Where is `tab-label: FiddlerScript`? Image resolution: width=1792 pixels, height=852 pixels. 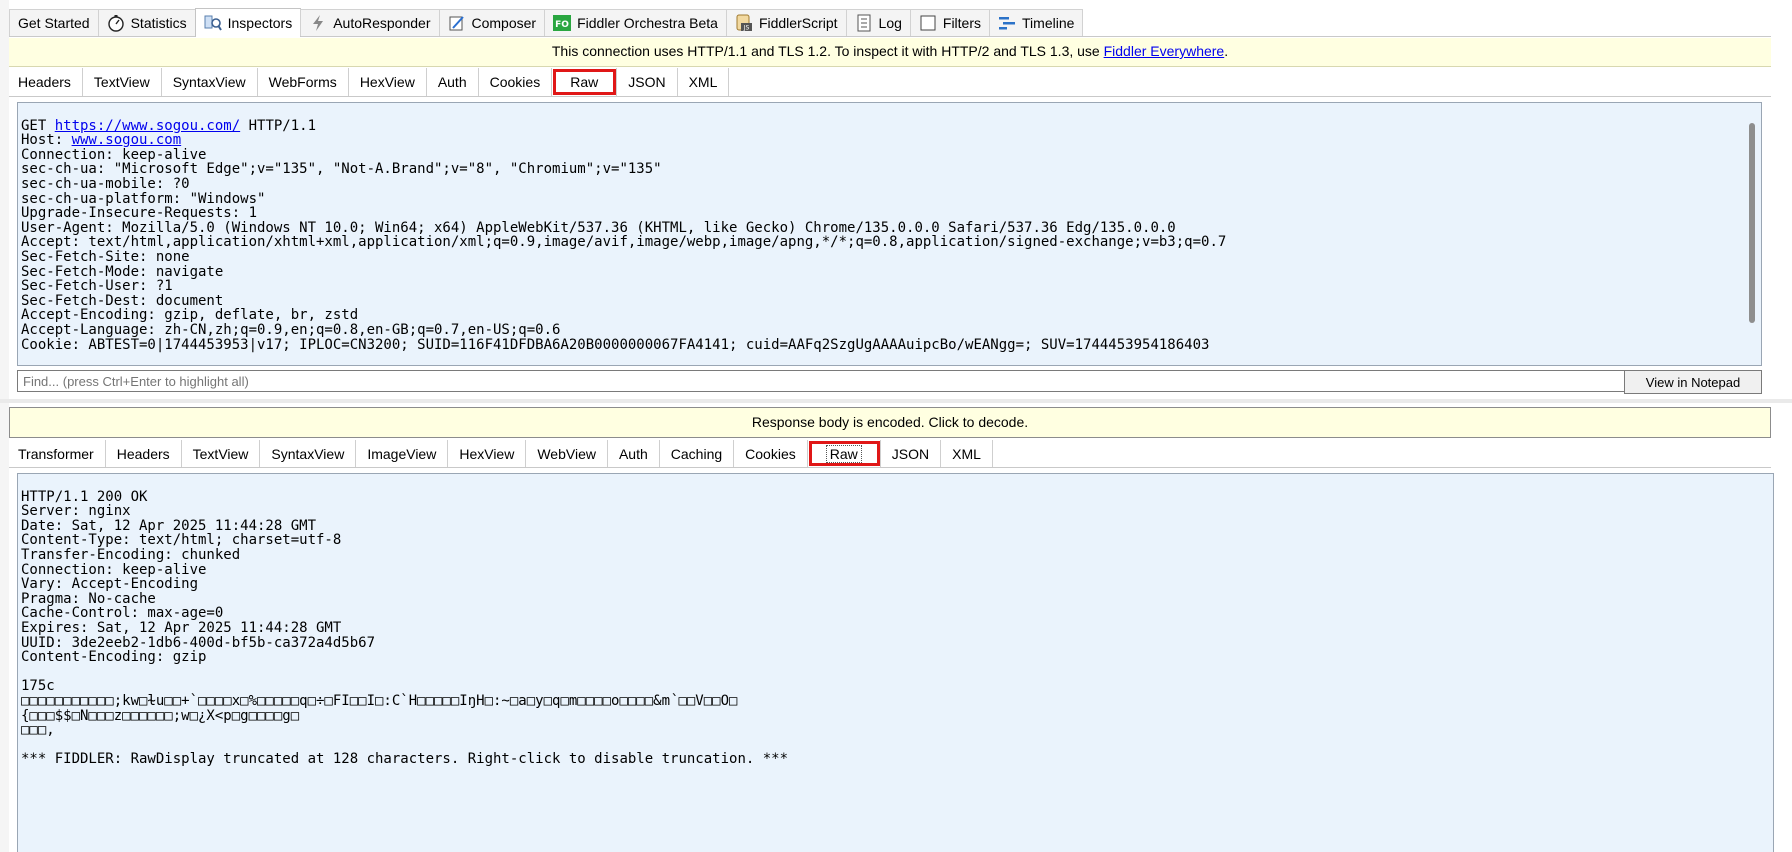
tab-label: FiddlerScript is located at coordinates (798, 23).